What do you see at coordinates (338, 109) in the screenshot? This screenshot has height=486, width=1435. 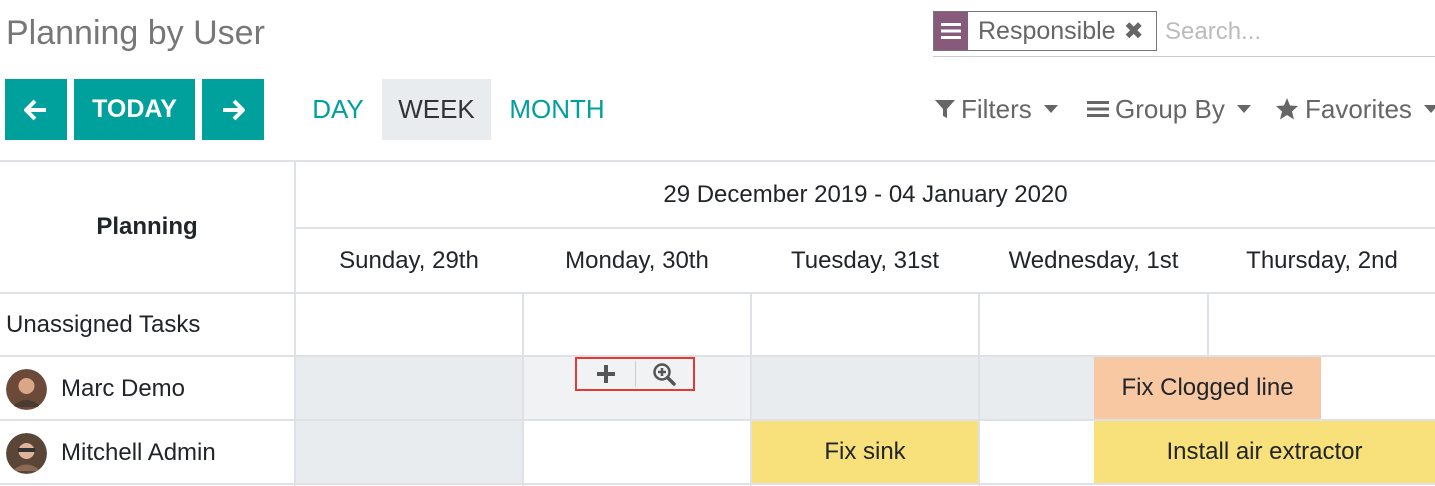 I see `scale-day-button: DAY` at bounding box center [338, 109].